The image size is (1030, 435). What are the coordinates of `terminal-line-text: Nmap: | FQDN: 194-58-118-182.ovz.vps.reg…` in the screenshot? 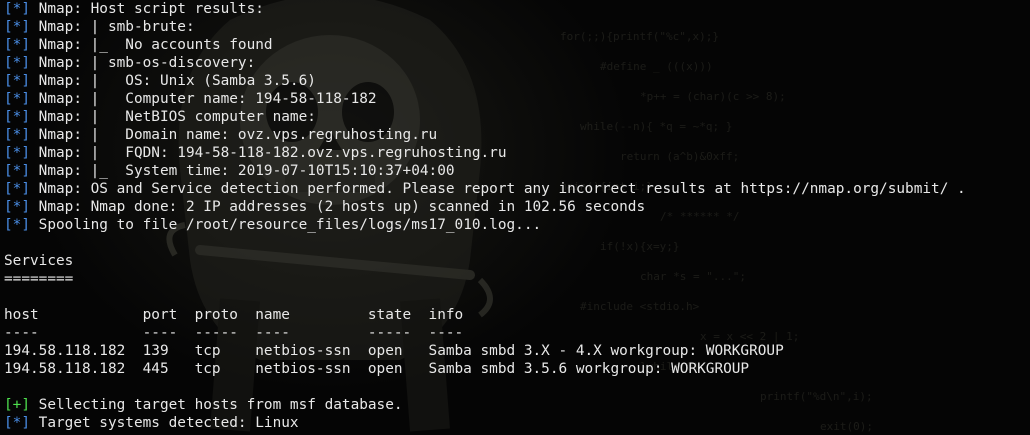 It's located at (268, 153).